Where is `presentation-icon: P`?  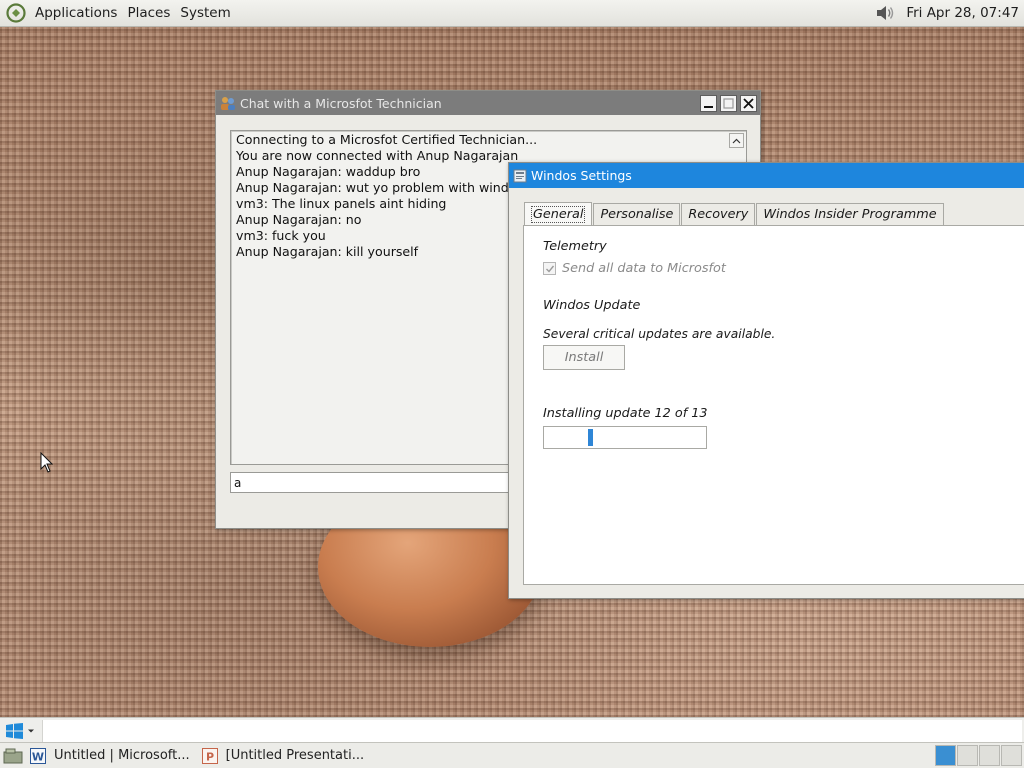 presentation-icon: P is located at coordinates (209, 755).